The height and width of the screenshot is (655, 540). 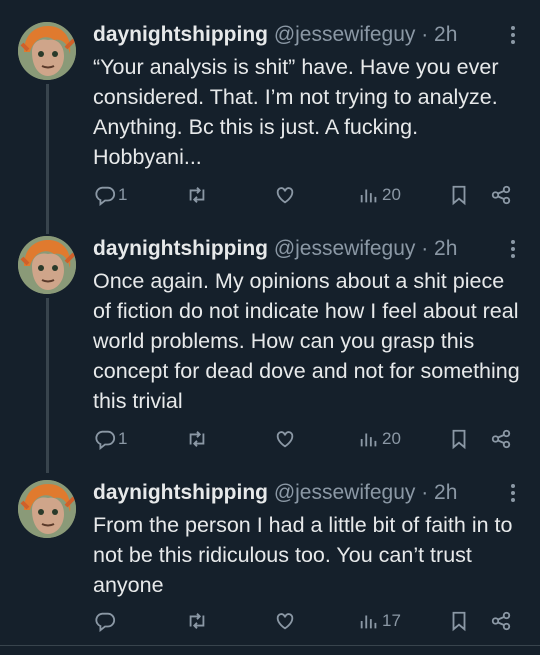 I want to click on views-count: 17, so click(x=391, y=620).